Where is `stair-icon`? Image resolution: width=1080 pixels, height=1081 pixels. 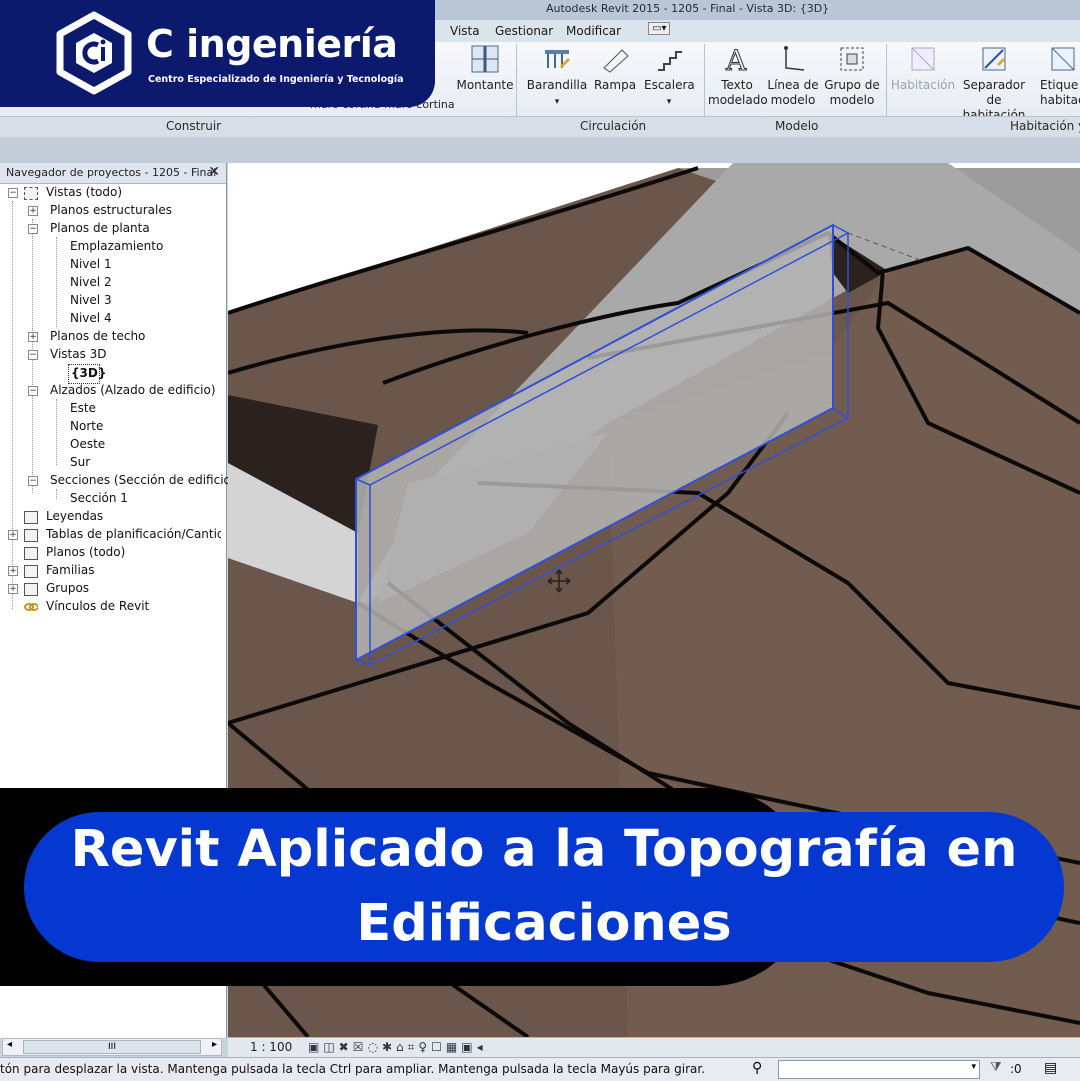 stair-icon is located at coordinates (670, 61).